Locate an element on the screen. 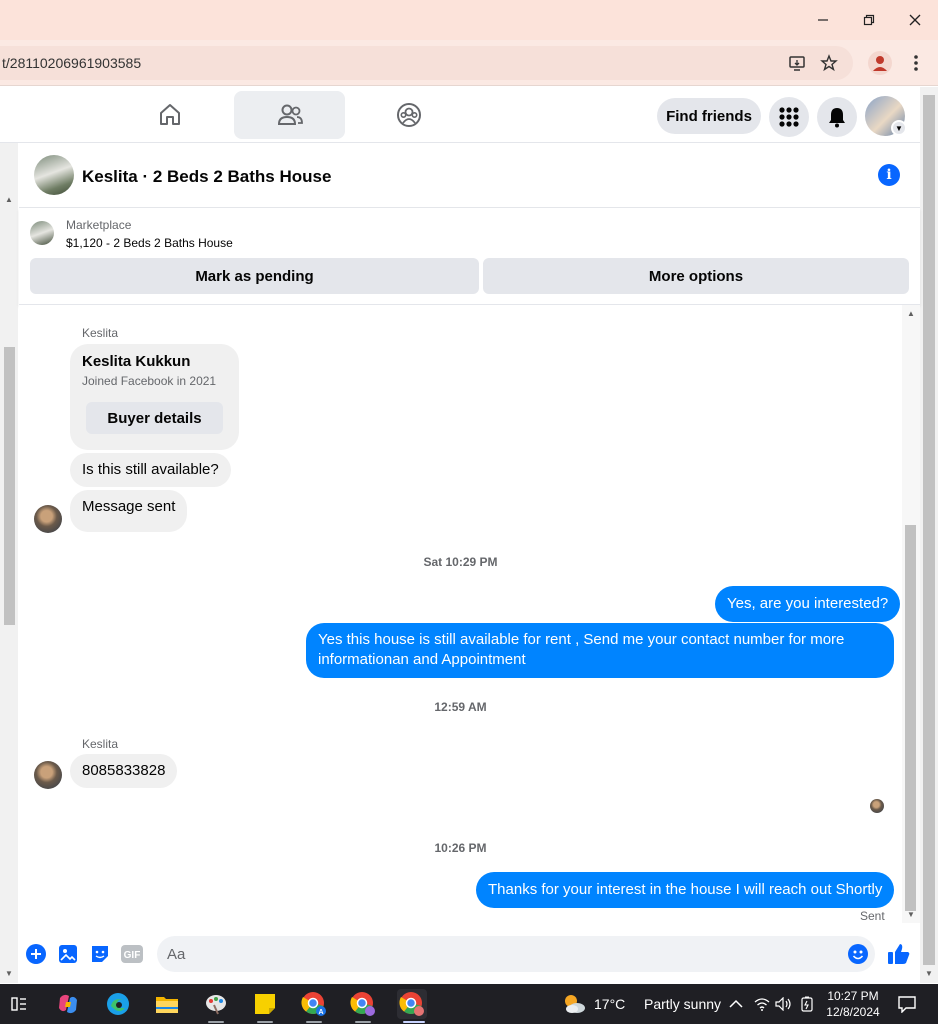  svg-text: GIF is located at coordinates (132, 955).